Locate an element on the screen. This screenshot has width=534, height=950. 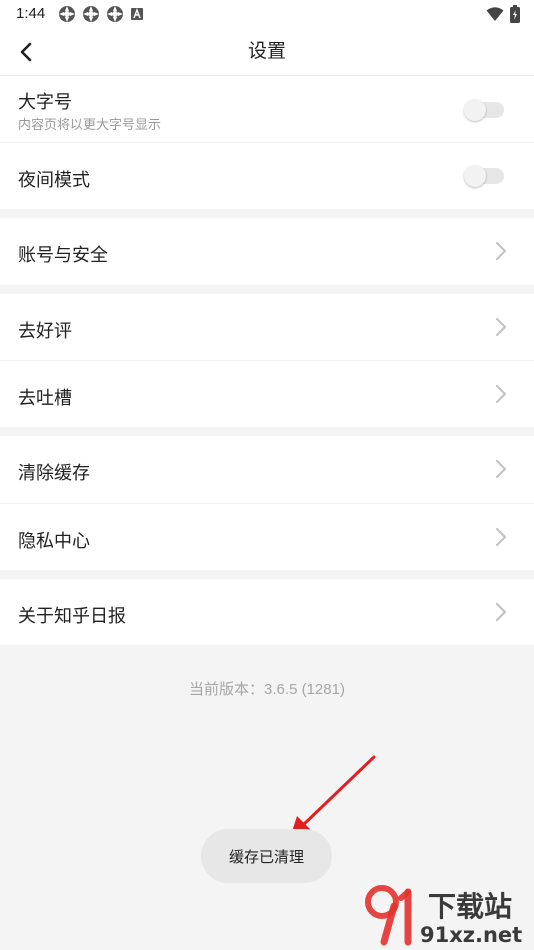
page-title: 设置 is located at coordinates (266, 51).